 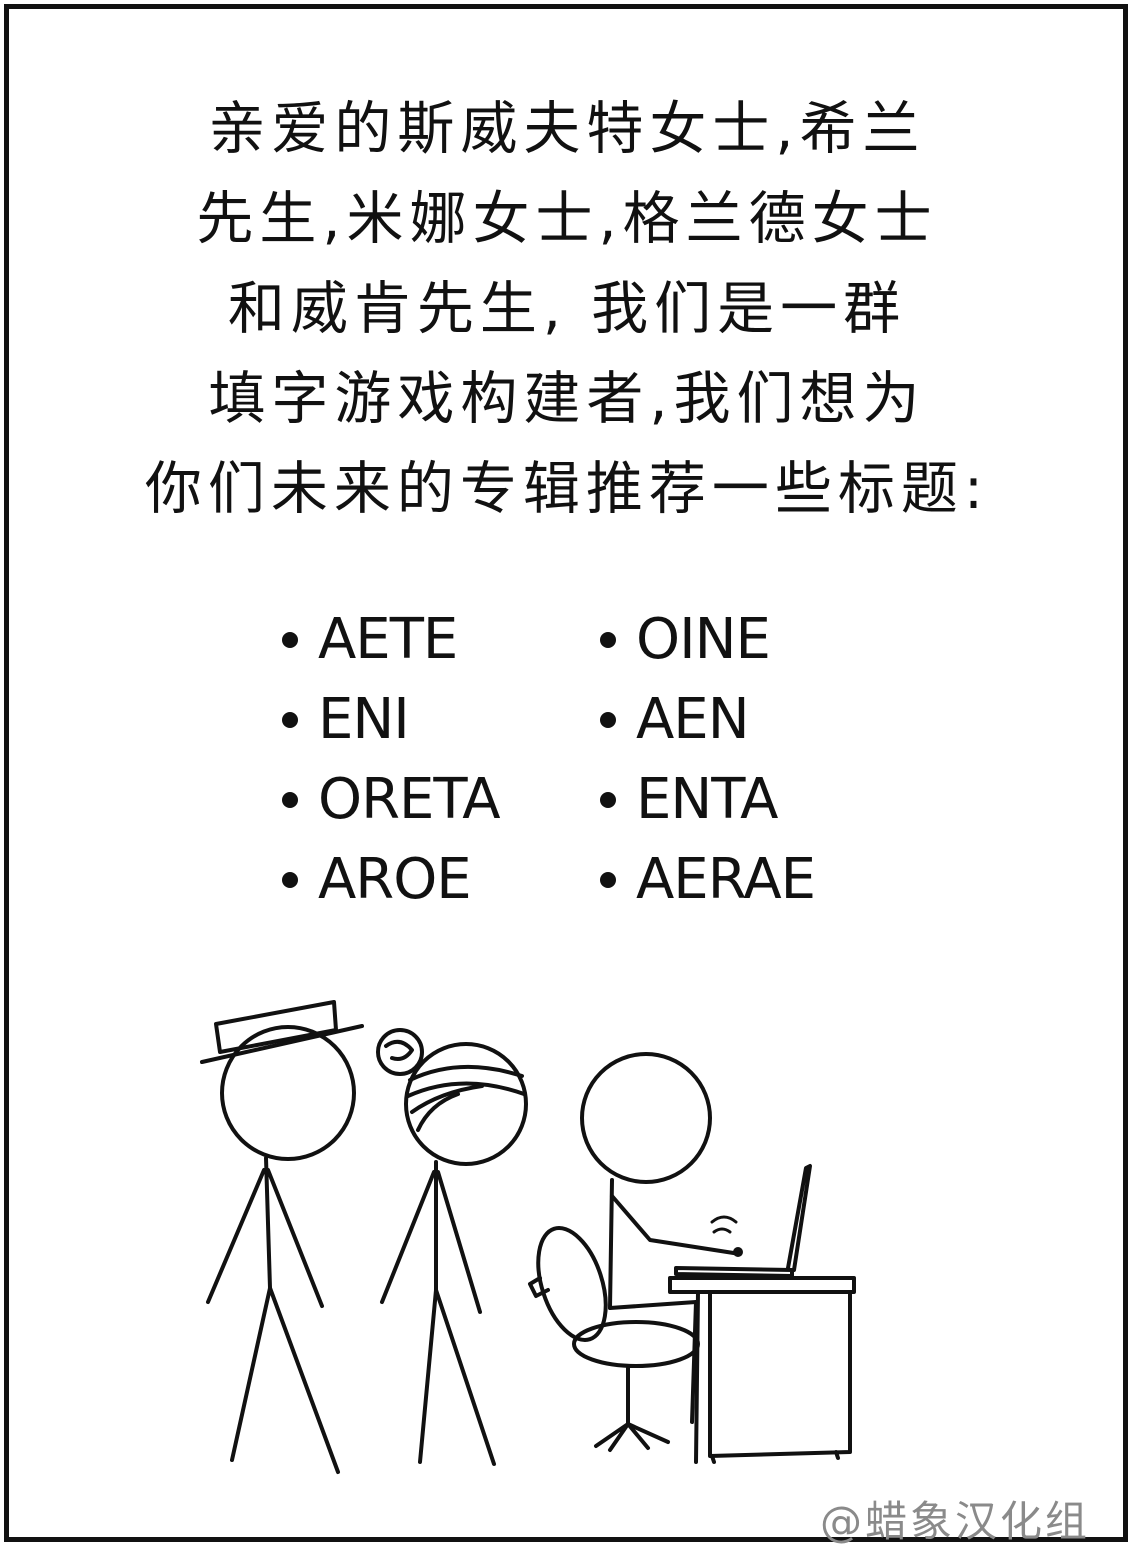 I want to click on hair-bun, so click(x=400, y=1052).